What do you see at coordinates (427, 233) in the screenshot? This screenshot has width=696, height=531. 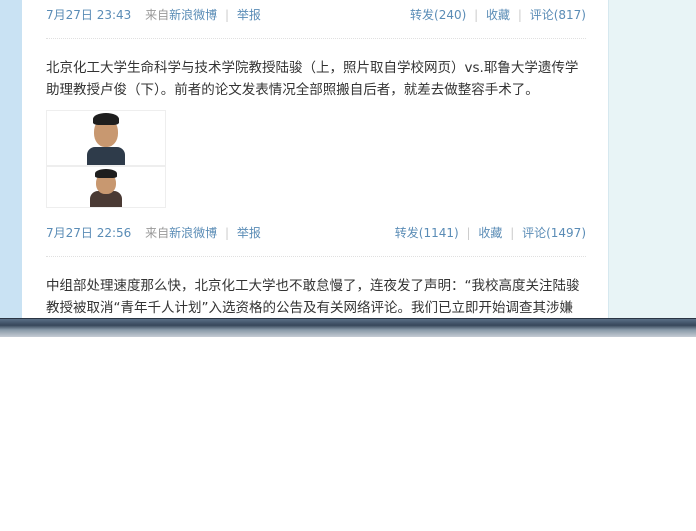 I see `repost-link: 转发(1141)` at bounding box center [427, 233].